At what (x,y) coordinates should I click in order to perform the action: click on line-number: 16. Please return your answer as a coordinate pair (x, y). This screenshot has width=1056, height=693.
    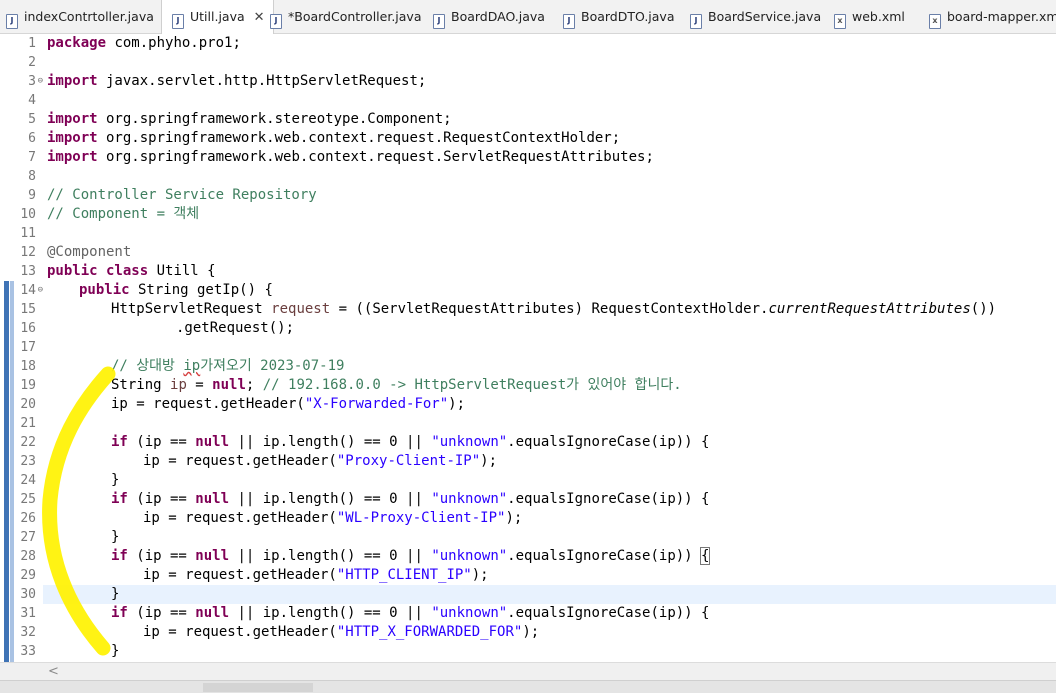
    Looking at the image, I should click on (28, 328).